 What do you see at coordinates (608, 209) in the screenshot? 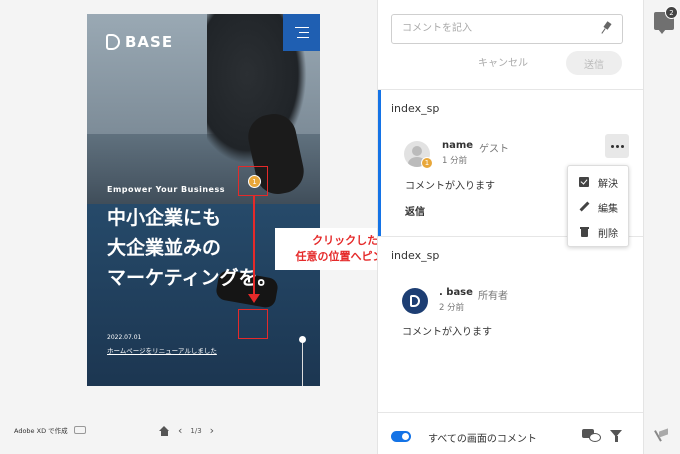
I see `menu-item-label: 編集` at bounding box center [608, 209].